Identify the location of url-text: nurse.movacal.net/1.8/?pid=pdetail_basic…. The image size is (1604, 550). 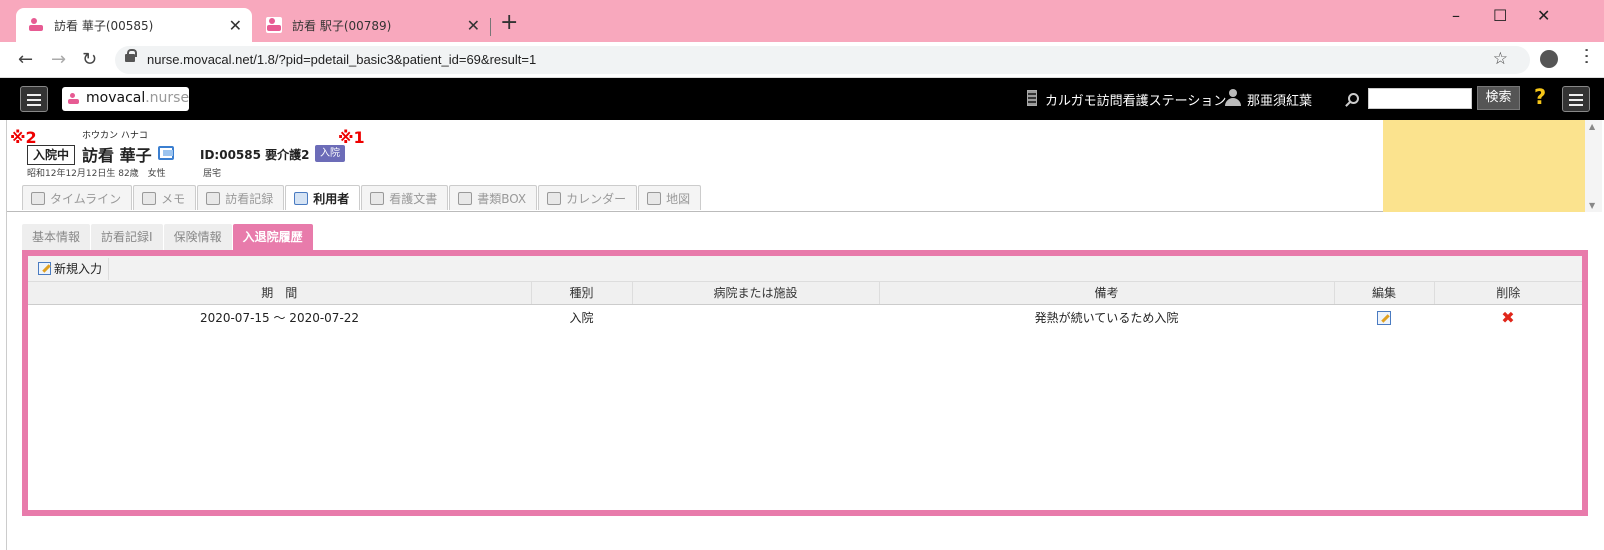
(342, 59).